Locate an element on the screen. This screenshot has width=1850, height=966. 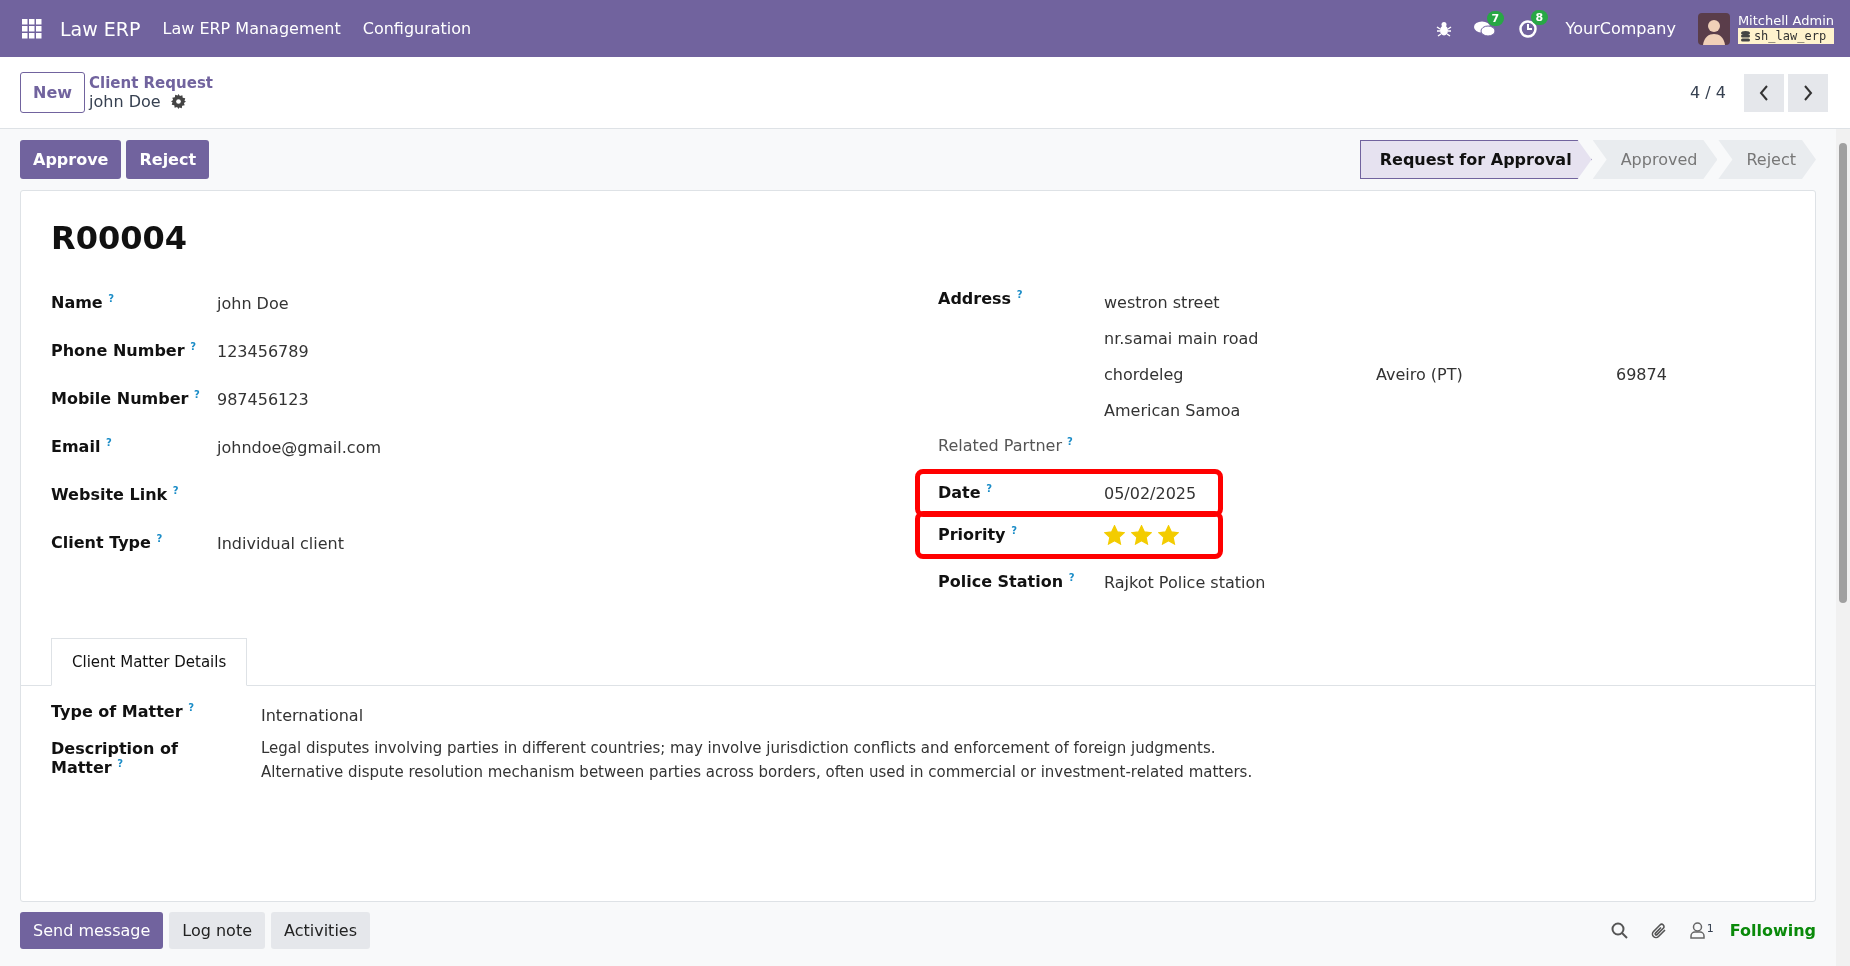
status-stage: Request for Approval is located at coordinates (1475, 159).